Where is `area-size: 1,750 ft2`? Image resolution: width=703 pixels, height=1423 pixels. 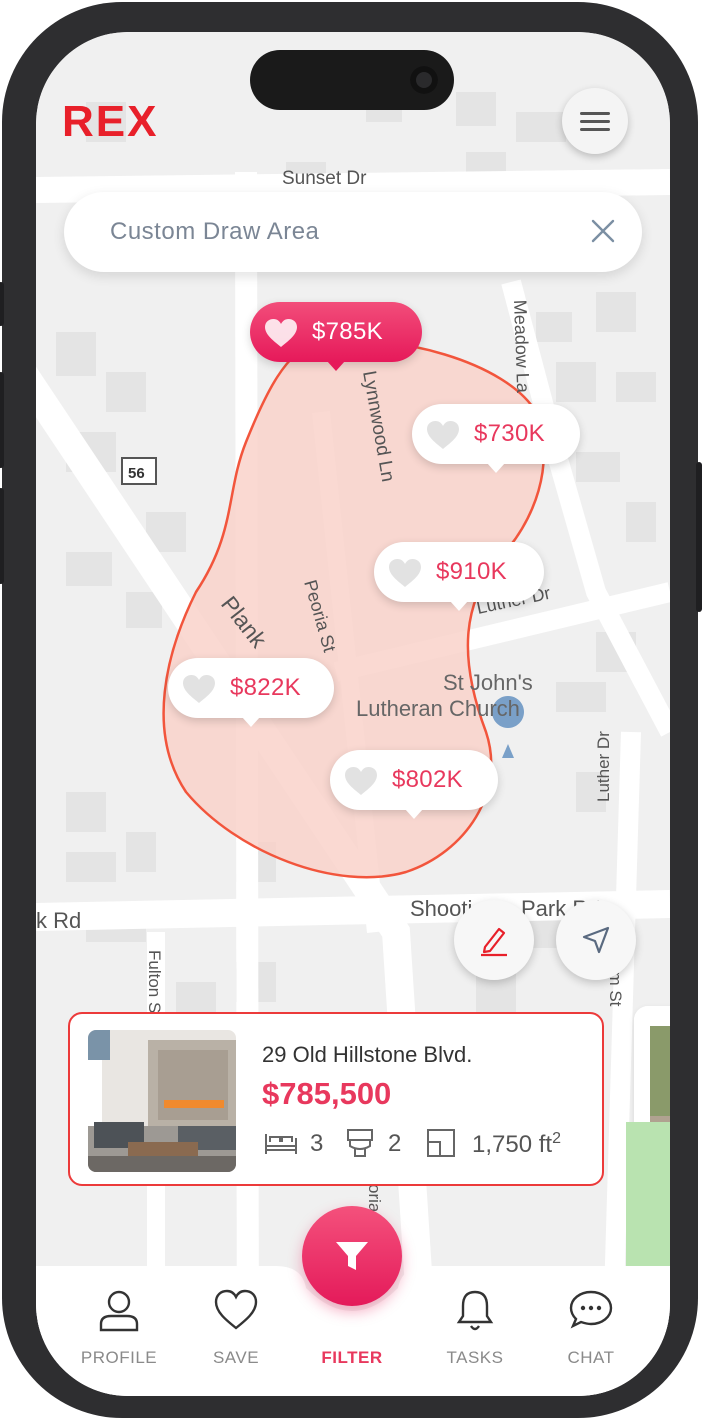 area-size: 1,750 ft2 is located at coordinates (516, 1144).